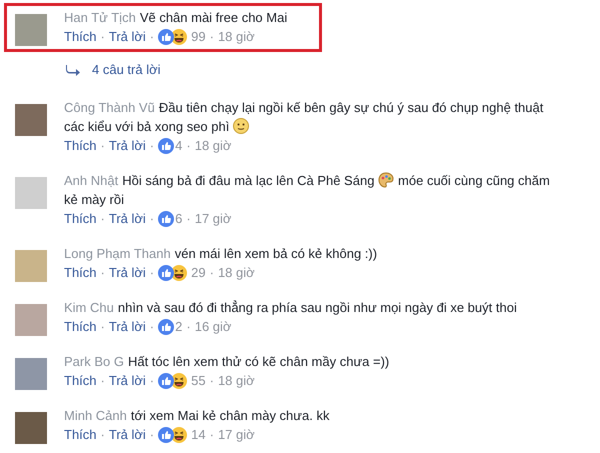 Image resolution: width=600 pixels, height=453 pixels. What do you see at coordinates (198, 37) in the screenshot?
I see `reaction-count: 99` at bounding box center [198, 37].